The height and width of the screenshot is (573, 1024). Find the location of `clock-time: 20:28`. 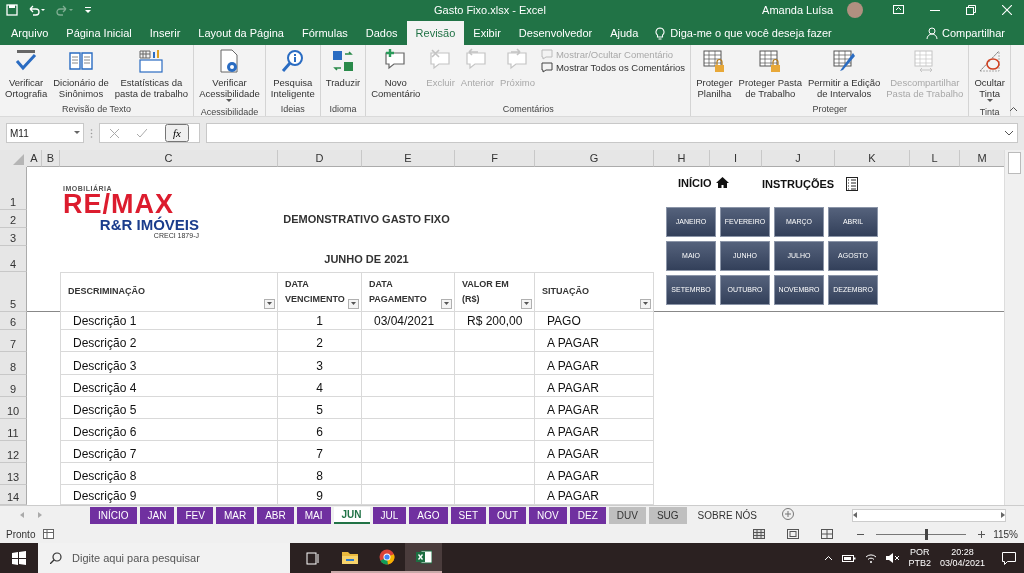

clock-time: 20:28 is located at coordinates (962, 552).